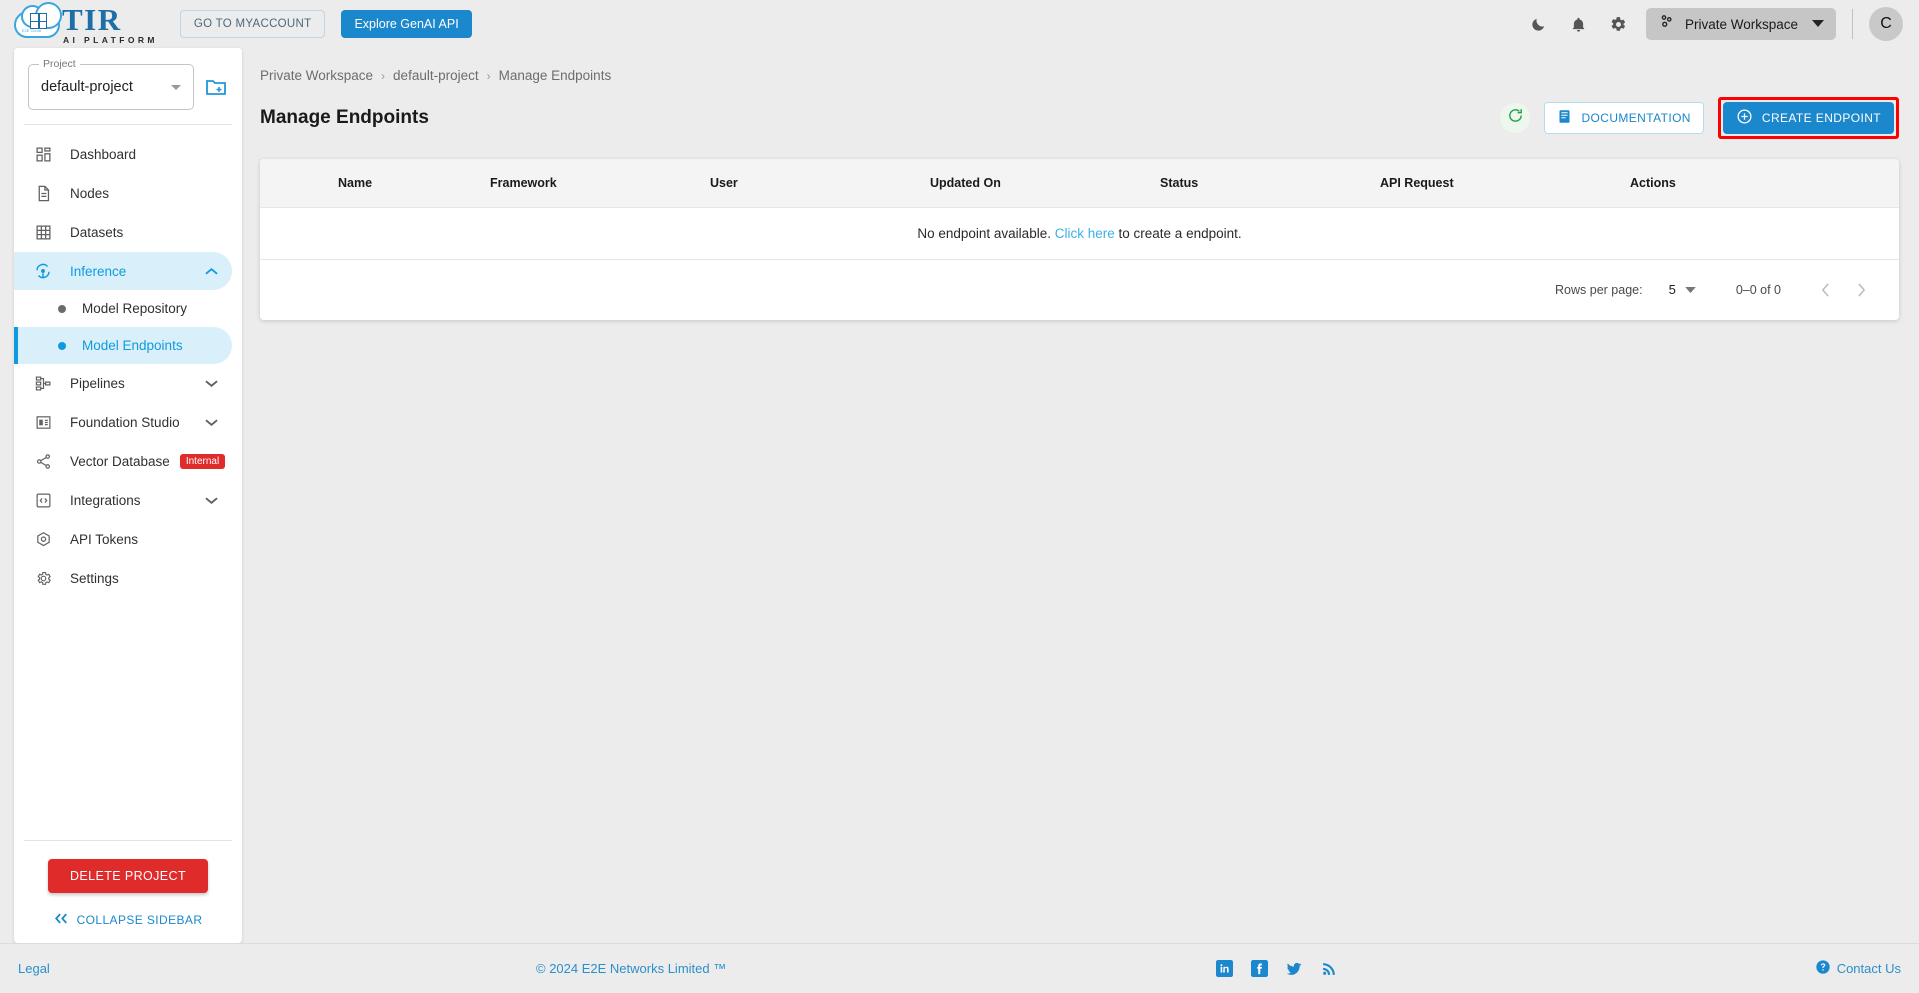  I want to click on breadcrumb-item-project: default-project, so click(436, 75).